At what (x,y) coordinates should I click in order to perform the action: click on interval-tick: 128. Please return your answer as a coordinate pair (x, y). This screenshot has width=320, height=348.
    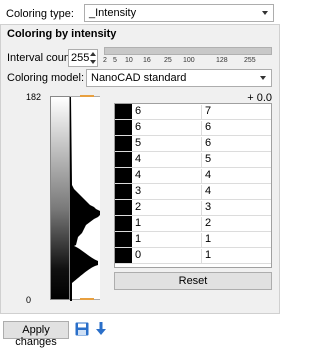
    Looking at the image, I should click on (222, 60).